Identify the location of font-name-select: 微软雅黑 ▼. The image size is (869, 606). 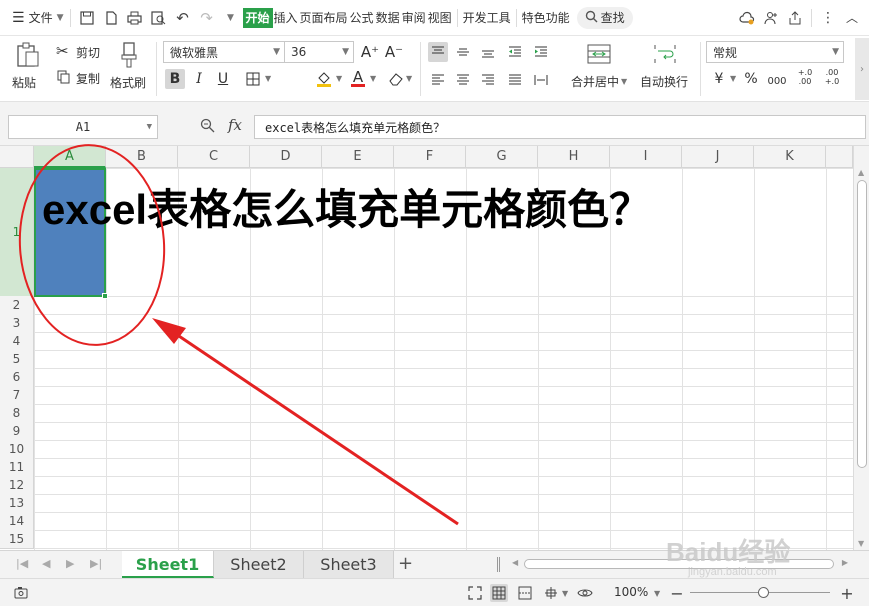
(224, 52).